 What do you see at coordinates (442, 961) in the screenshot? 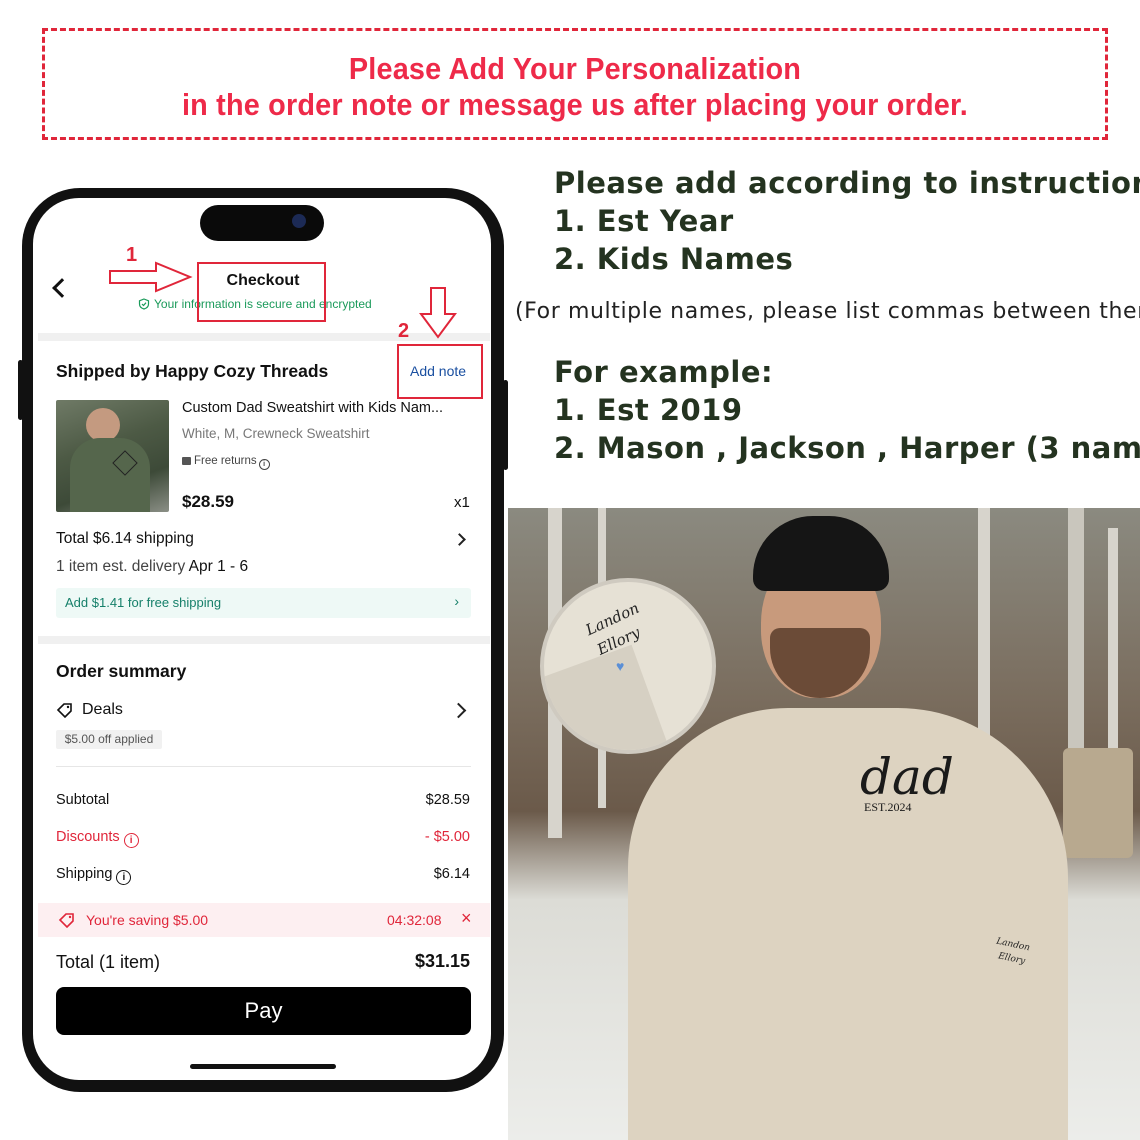
I see `total-value: $31.15` at bounding box center [442, 961].